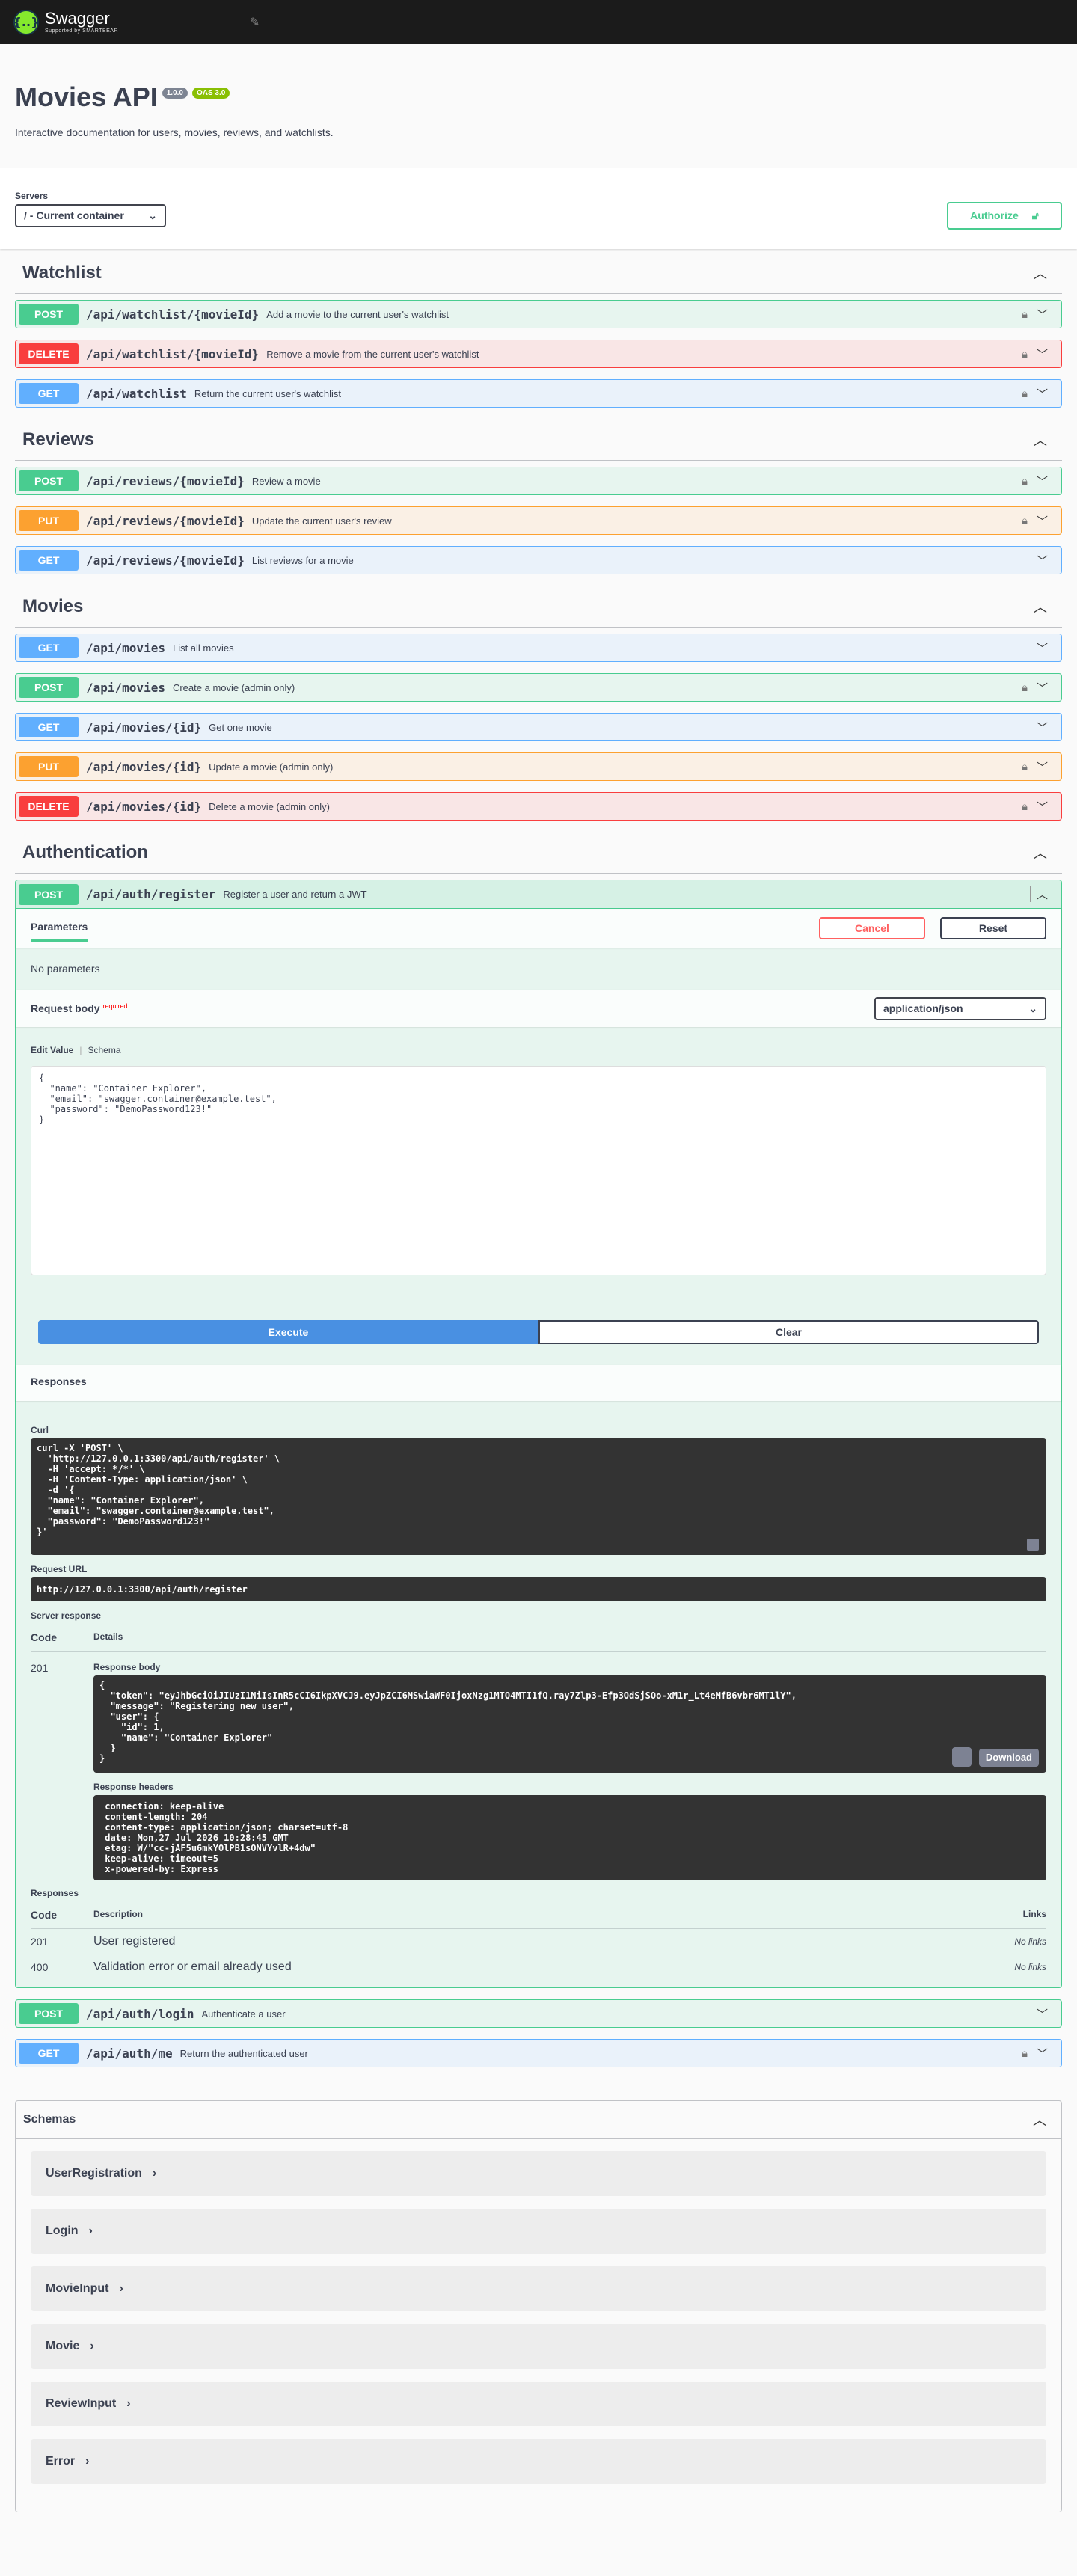 This screenshot has height=2576, width=1077. What do you see at coordinates (129, 1716) in the screenshot?
I see `body-line: "user": {` at bounding box center [129, 1716].